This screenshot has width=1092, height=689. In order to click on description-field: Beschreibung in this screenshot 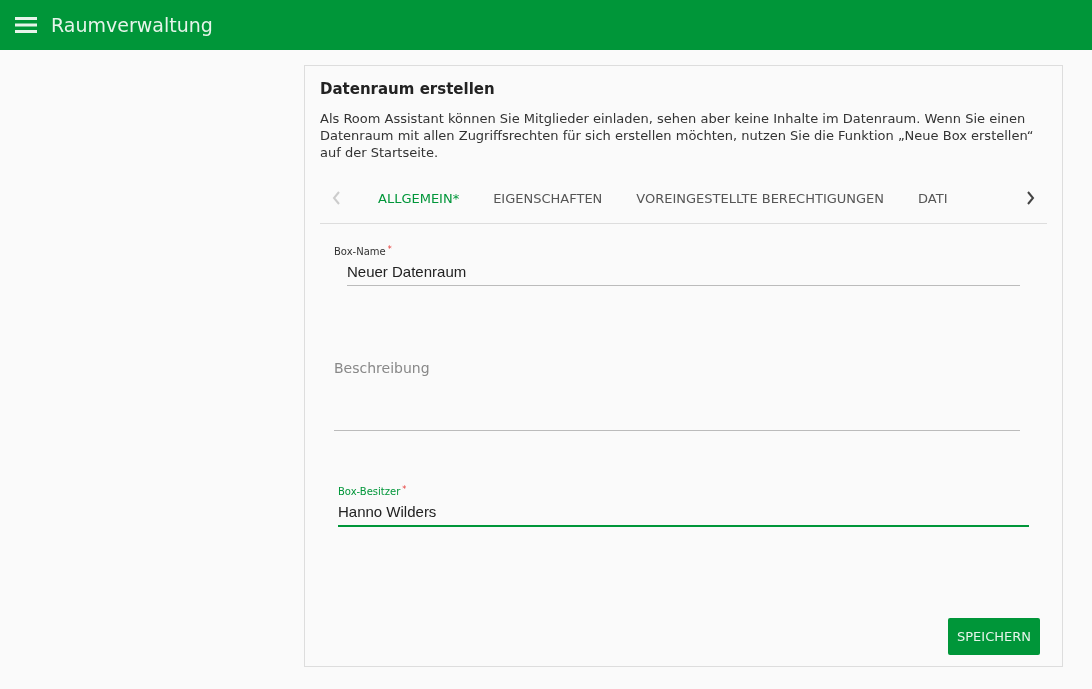, I will do `click(677, 393)`.